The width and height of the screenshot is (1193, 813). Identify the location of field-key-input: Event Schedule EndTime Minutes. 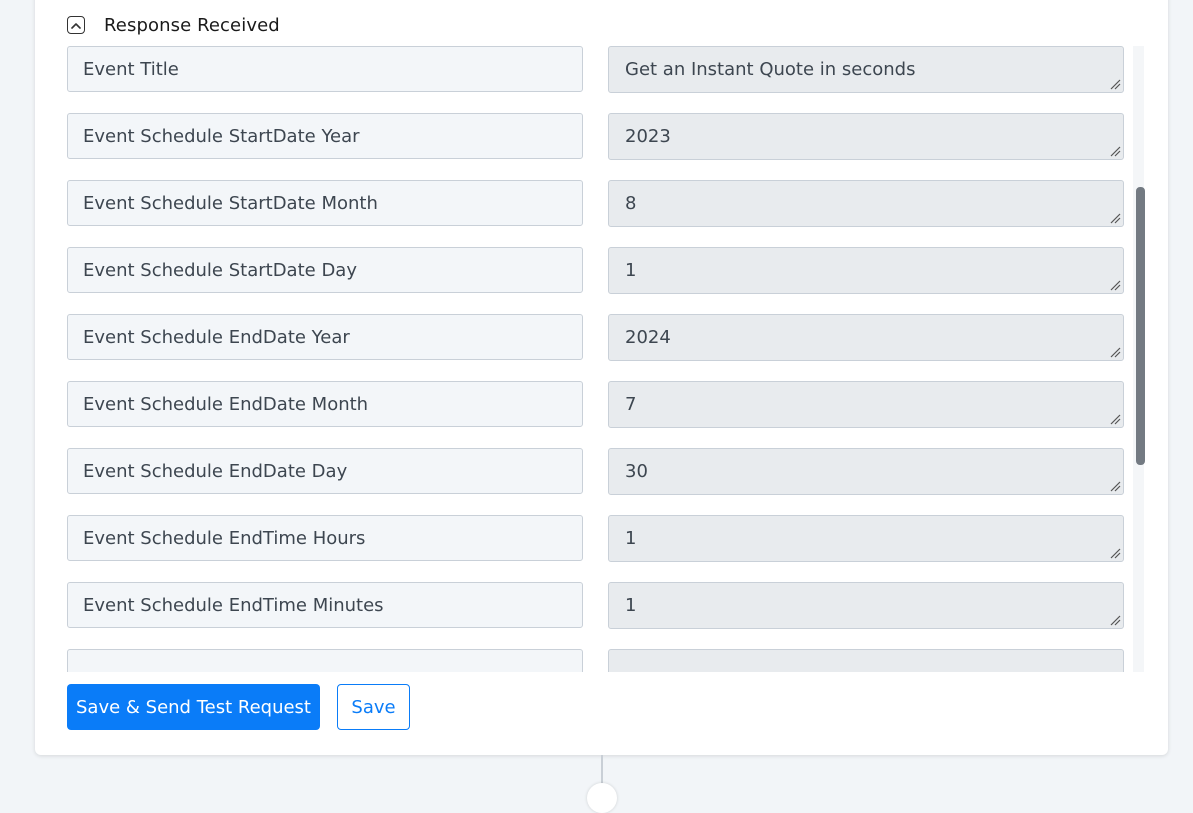
(325, 605).